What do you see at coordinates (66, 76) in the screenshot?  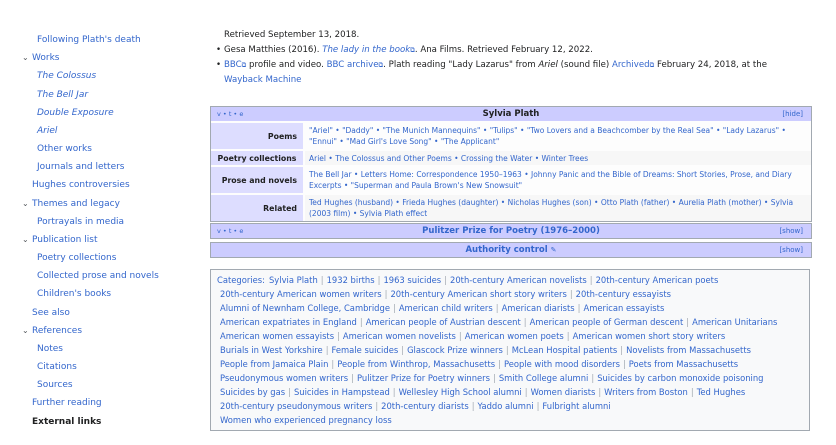 I see `toc-item: The Colossus` at bounding box center [66, 76].